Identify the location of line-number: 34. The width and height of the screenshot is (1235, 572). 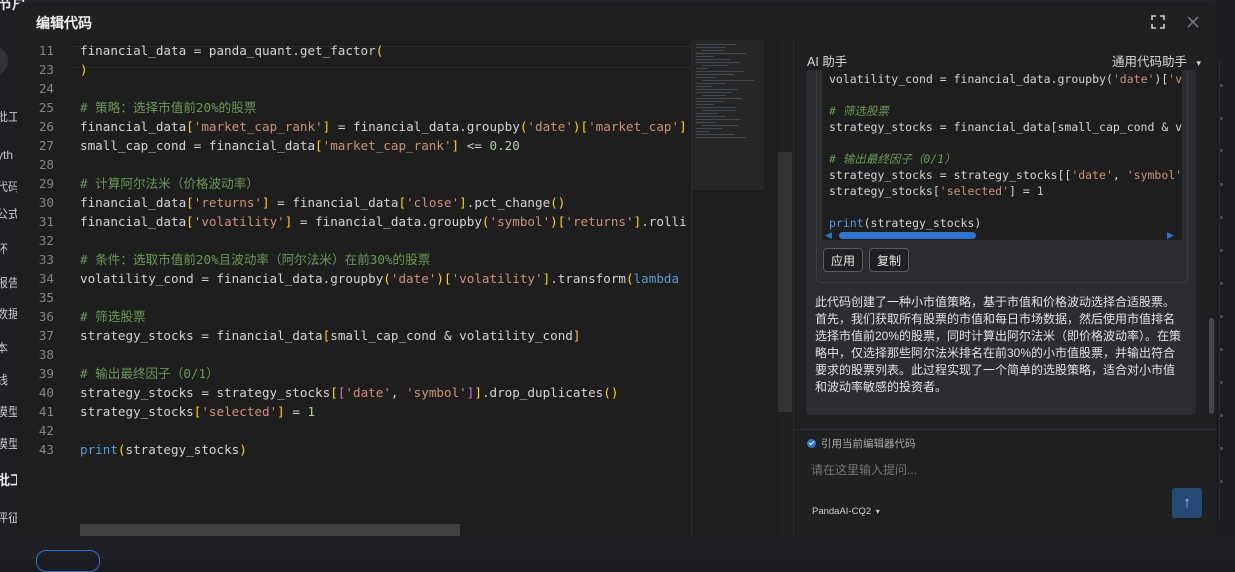
(46, 278).